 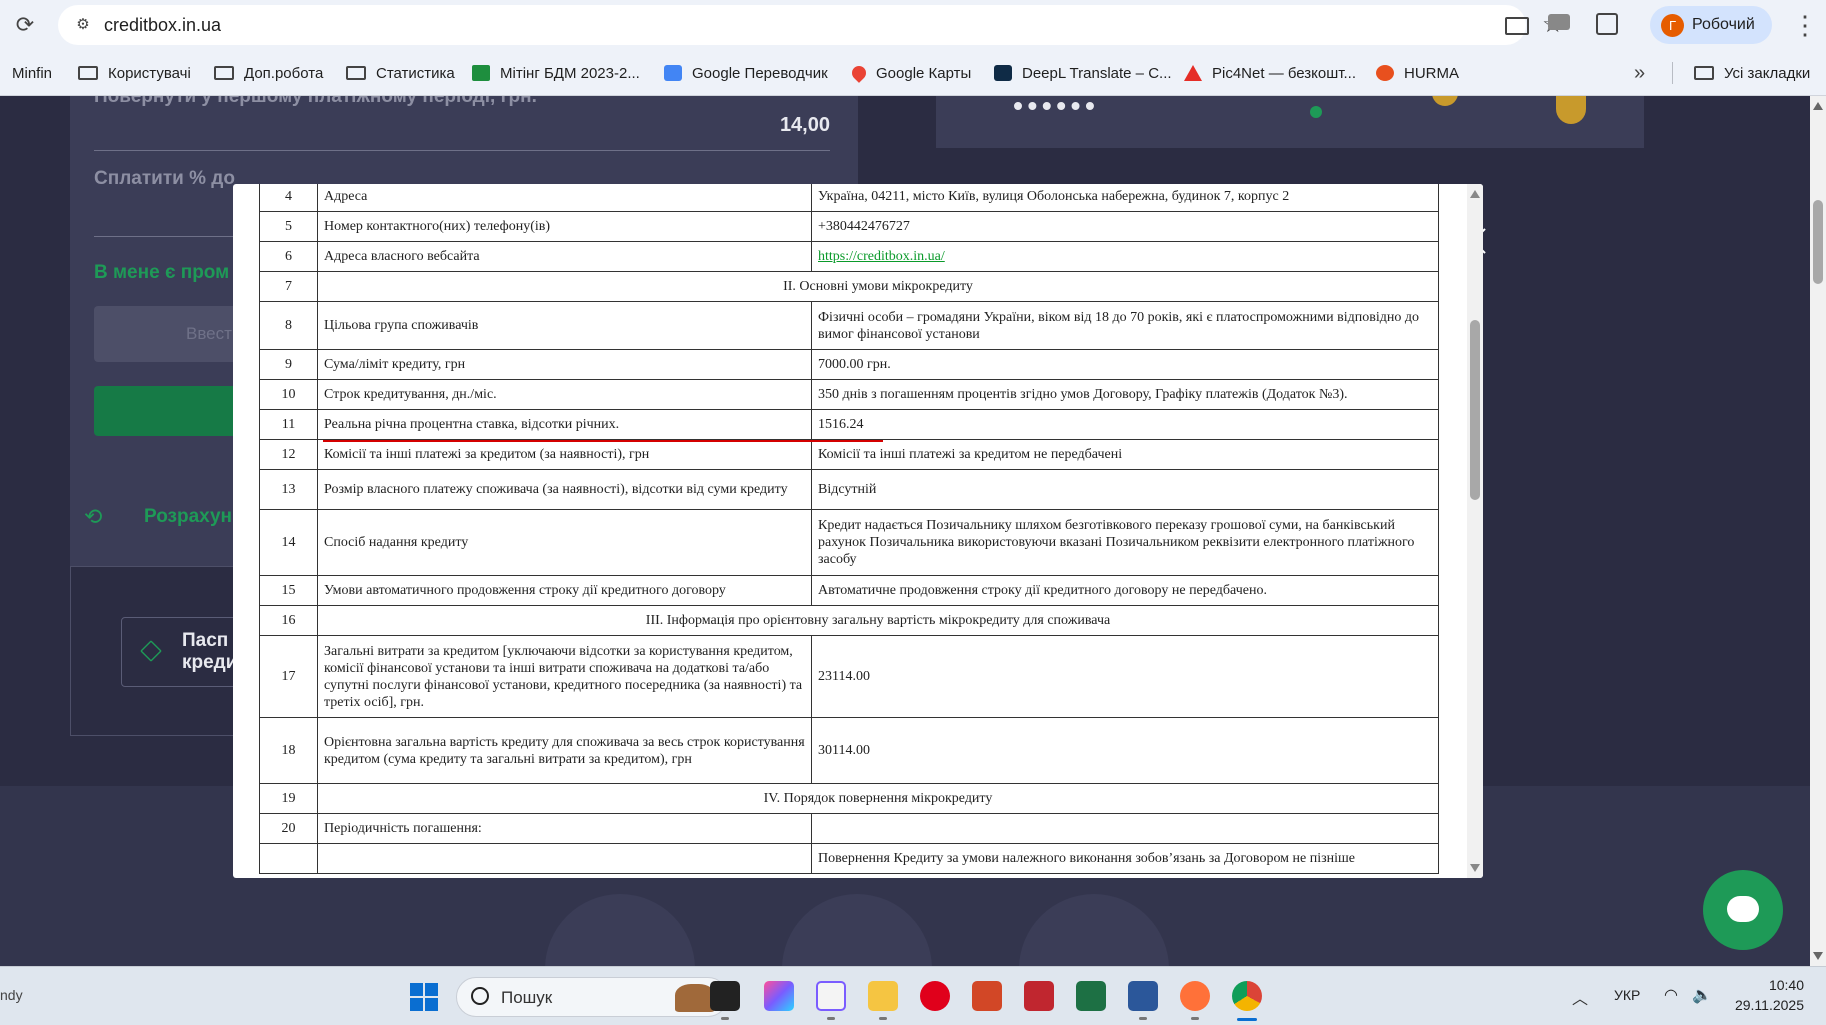 I want to click on bookmark-google-translate: Google Переводчик, so click(x=746, y=73).